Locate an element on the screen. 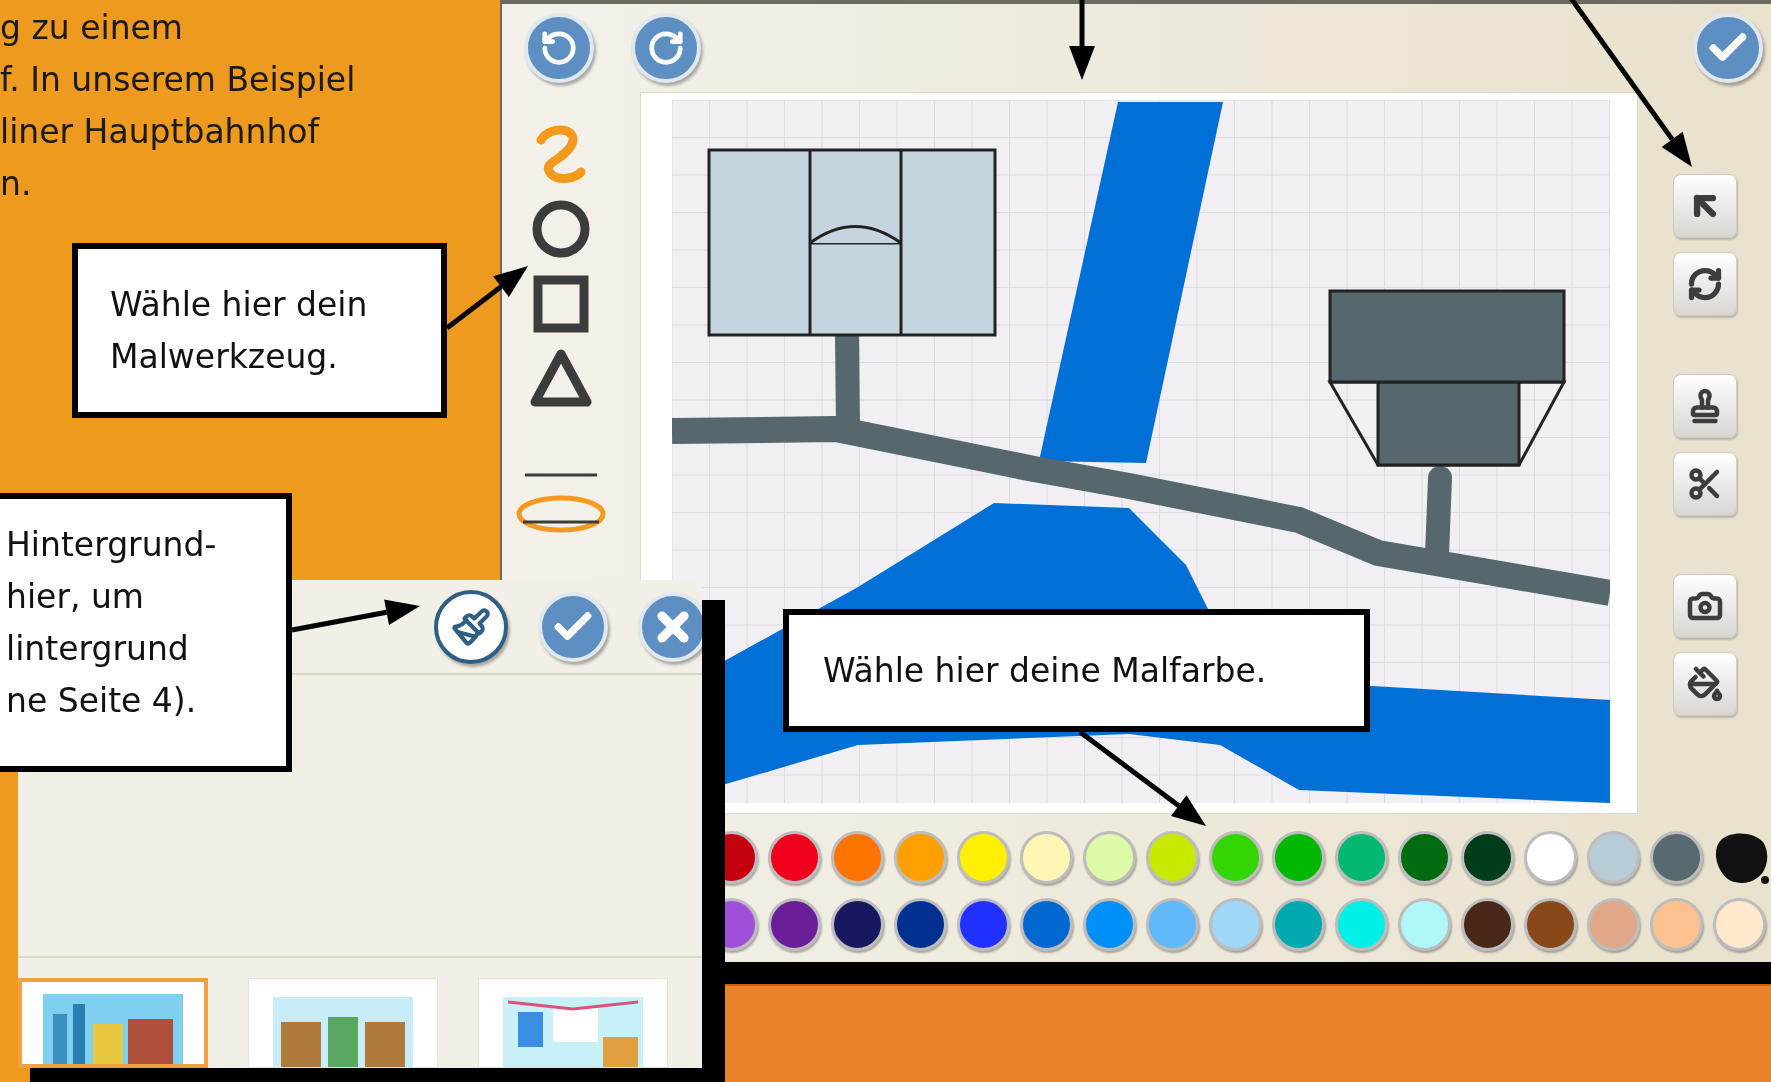 Image resolution: width=1771 pixels, height=1082 pixels. select-button is located at coordinates (1704, 206).